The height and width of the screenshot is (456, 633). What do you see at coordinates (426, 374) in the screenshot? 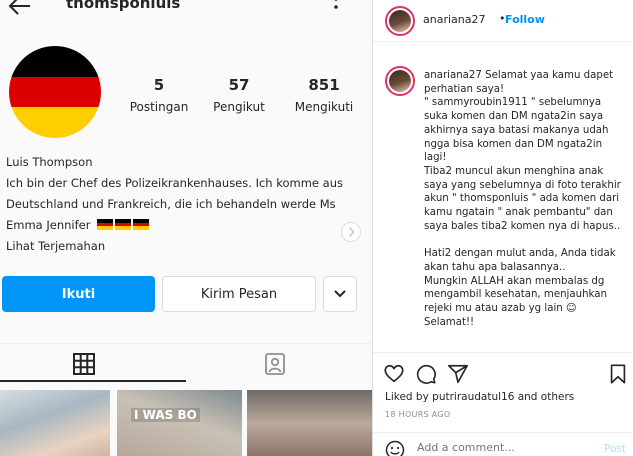
I see `comment-icon` at bounding box center [426, 374].